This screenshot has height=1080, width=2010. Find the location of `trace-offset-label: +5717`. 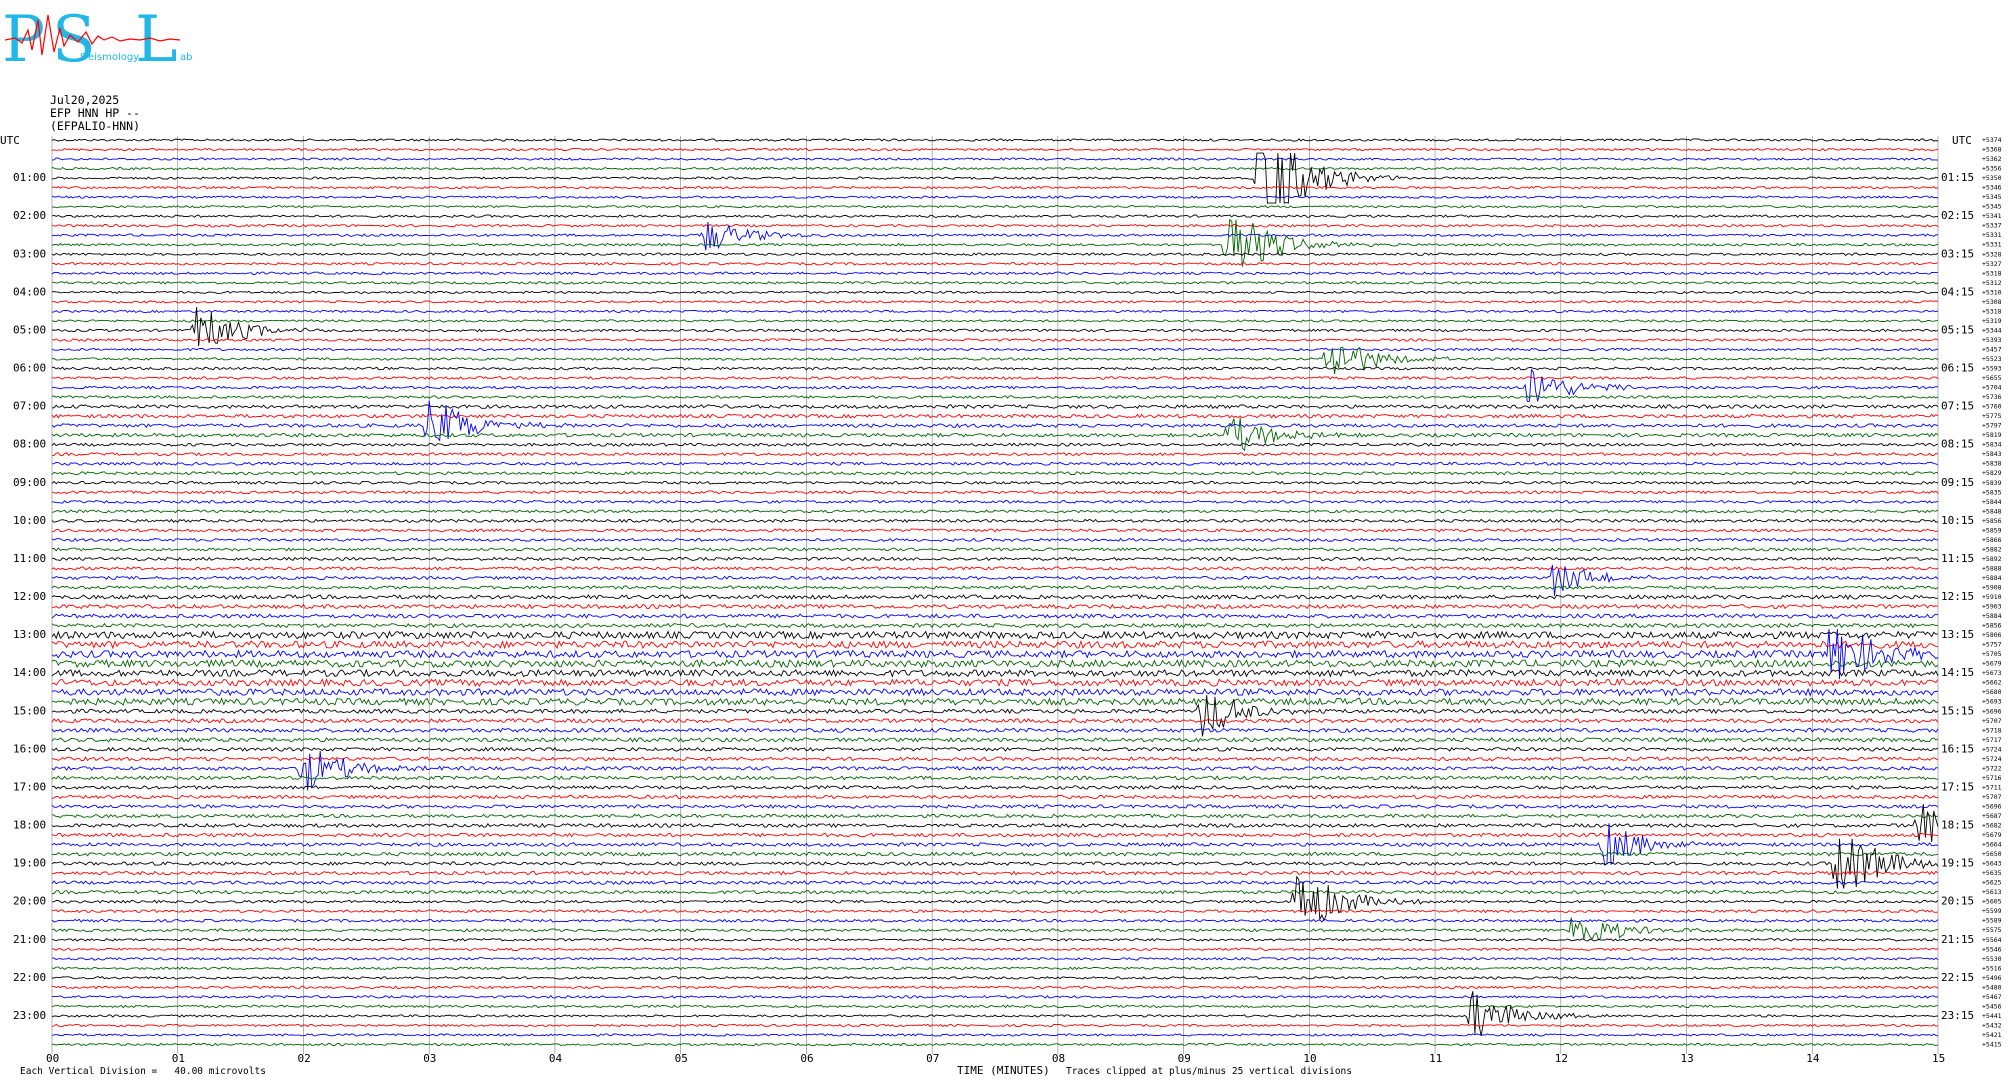

trace-offset-label: +5717 is located at coordinates (1992, 740).